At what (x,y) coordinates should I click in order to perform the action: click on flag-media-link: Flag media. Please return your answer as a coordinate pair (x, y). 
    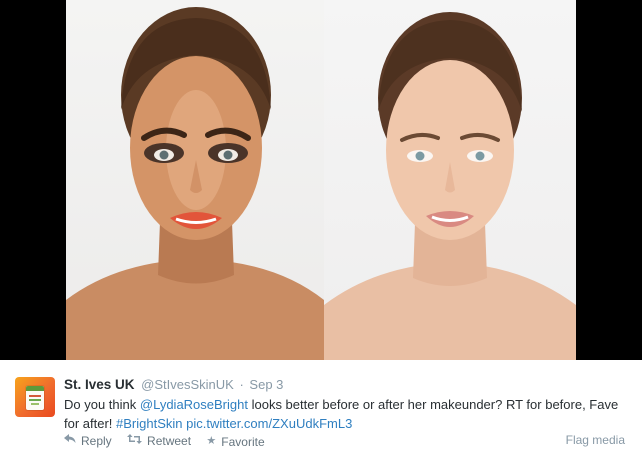
    Looking at the image, I should click on (595, 440).